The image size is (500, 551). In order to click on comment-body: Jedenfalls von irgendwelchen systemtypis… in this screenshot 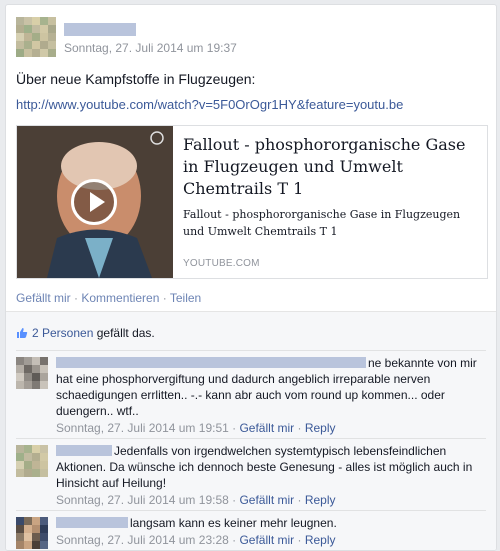, I will do `click(271, 475)`.